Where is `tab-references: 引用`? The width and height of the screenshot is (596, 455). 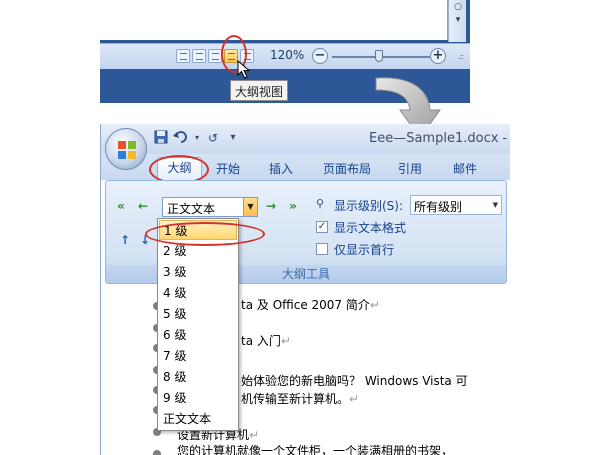 tab-references: 引用 is located at coordinates (410, 168).